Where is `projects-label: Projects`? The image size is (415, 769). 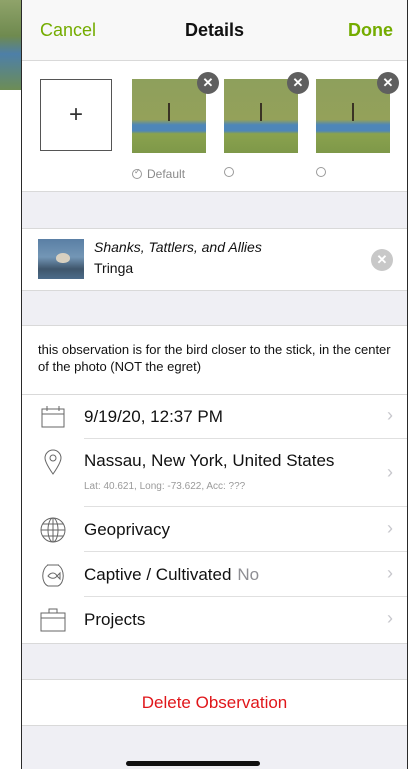
projects-label: Projects is located at coordinates (115, 619).